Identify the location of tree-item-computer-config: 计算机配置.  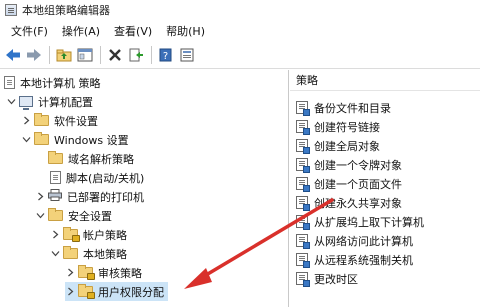
(49, 101).